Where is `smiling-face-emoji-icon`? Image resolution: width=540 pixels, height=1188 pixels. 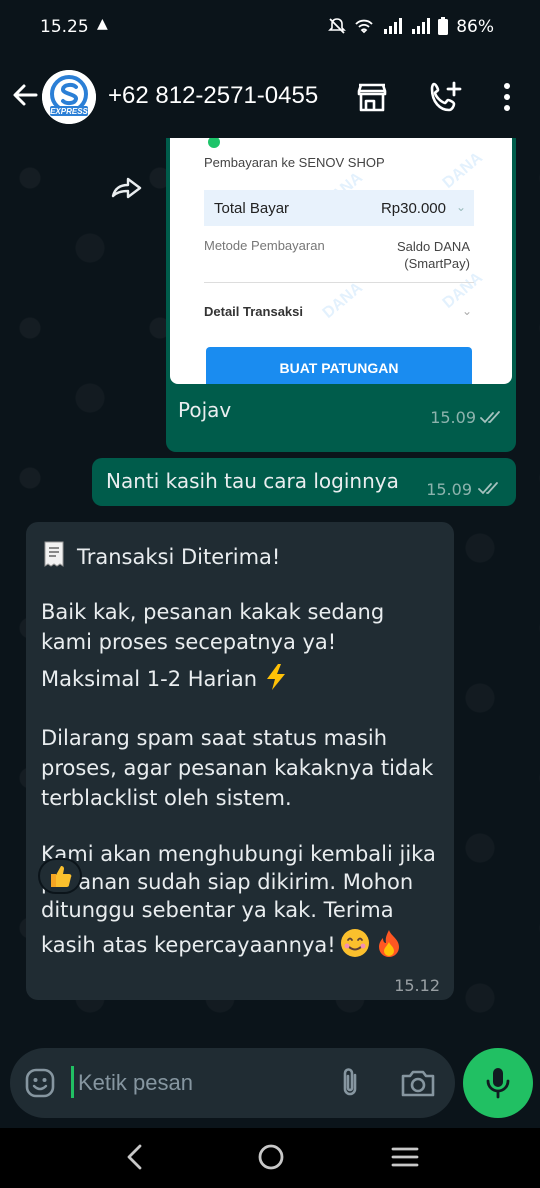 smiling-face-emoji-icon is located at coordinates (354, 943).